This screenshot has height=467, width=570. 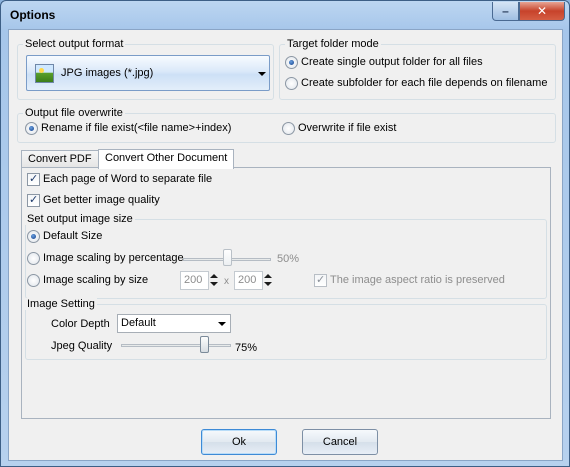 I want to click on target-folder-group-label: Target folder mode, so click(x=333, y=44).